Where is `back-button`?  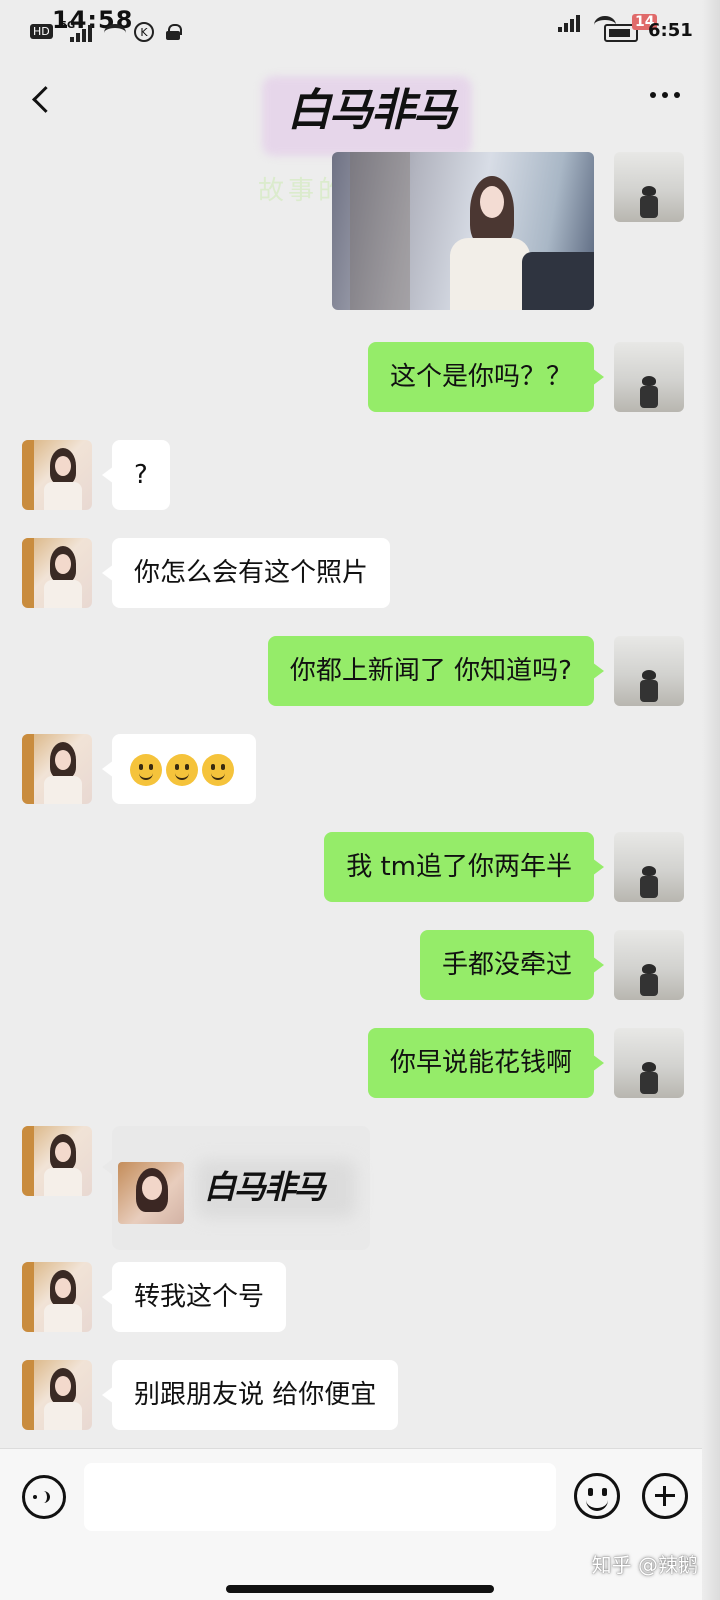 back-button is located at coordinates (42, 100).